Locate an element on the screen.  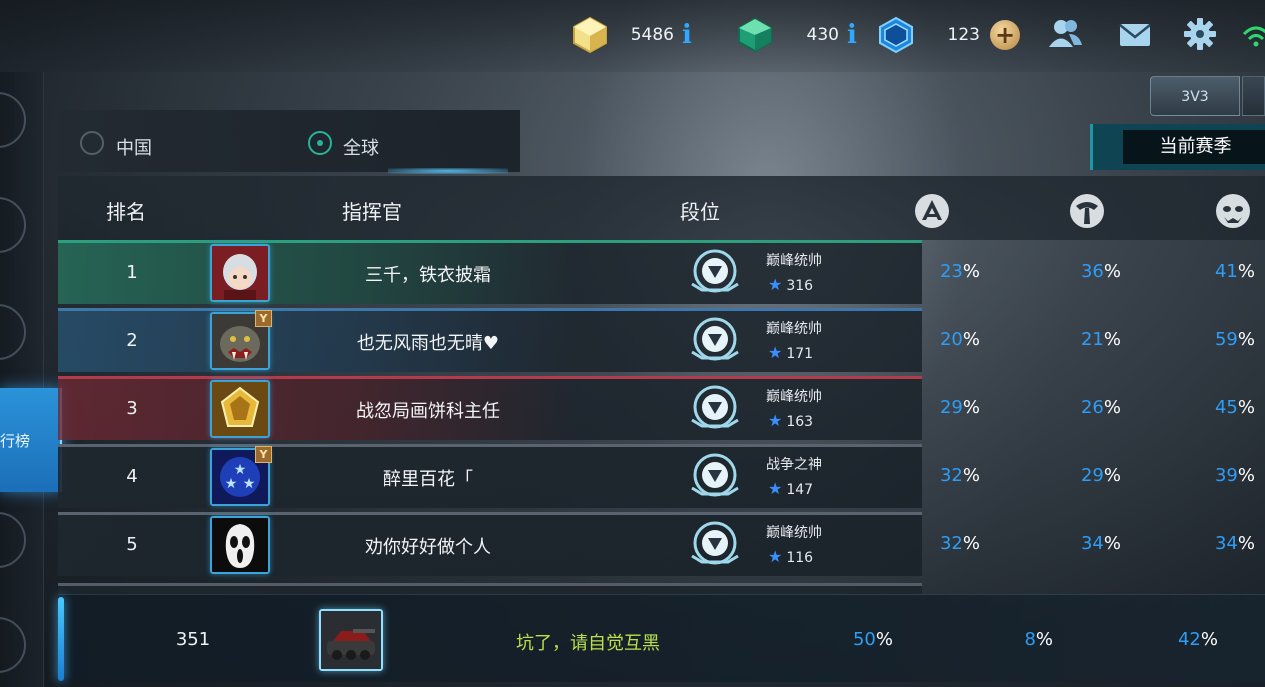
gold-info-button: i is located at coordinates (687, 35).